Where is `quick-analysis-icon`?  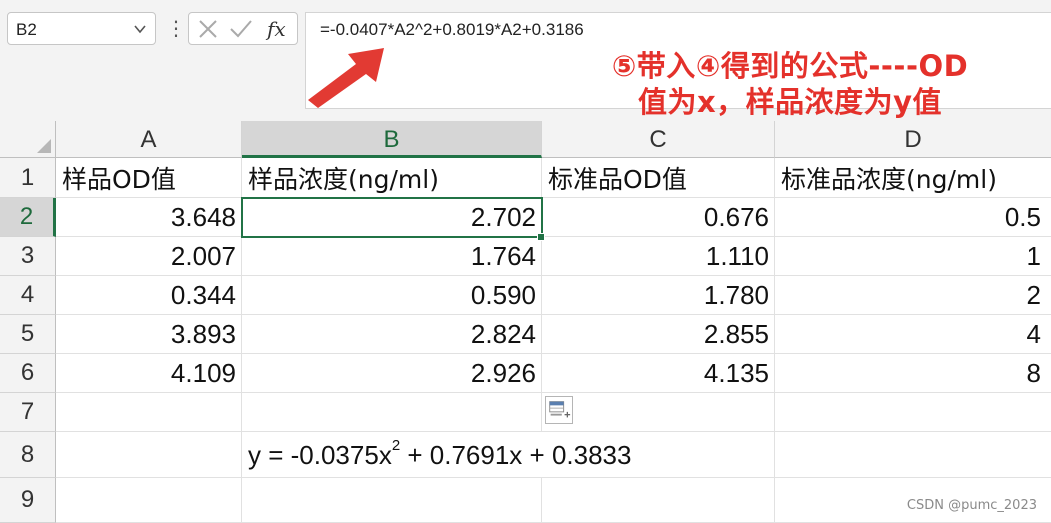 quick-analysis-icon is located at coordinates (559, 410).